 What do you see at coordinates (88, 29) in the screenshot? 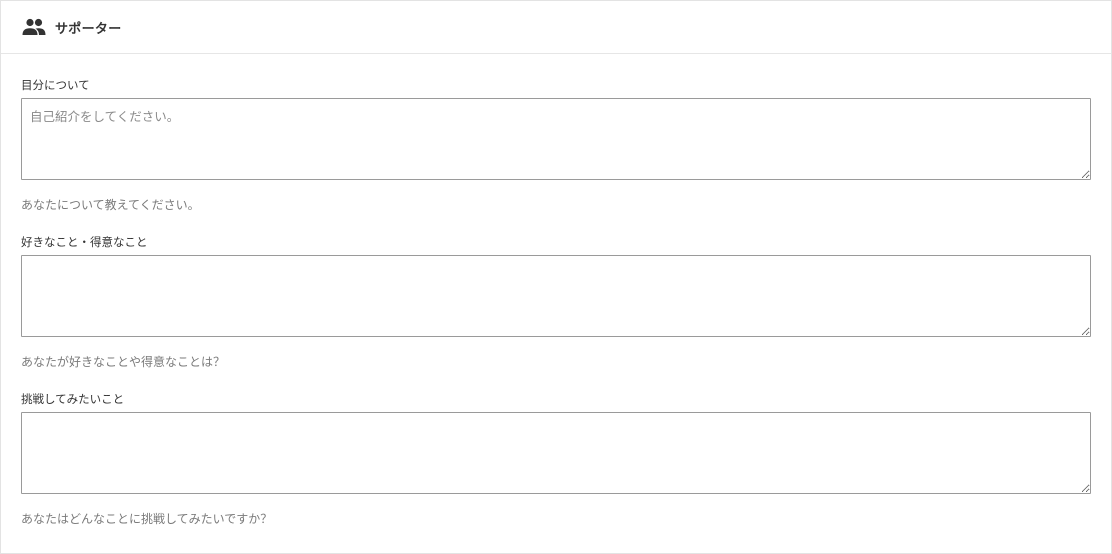
I see `card-title: サポーター` at bounding box center [88, 29].